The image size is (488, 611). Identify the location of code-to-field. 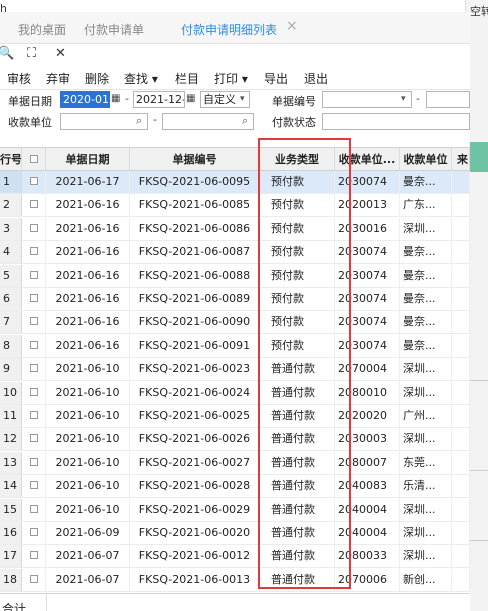
(448, 99).